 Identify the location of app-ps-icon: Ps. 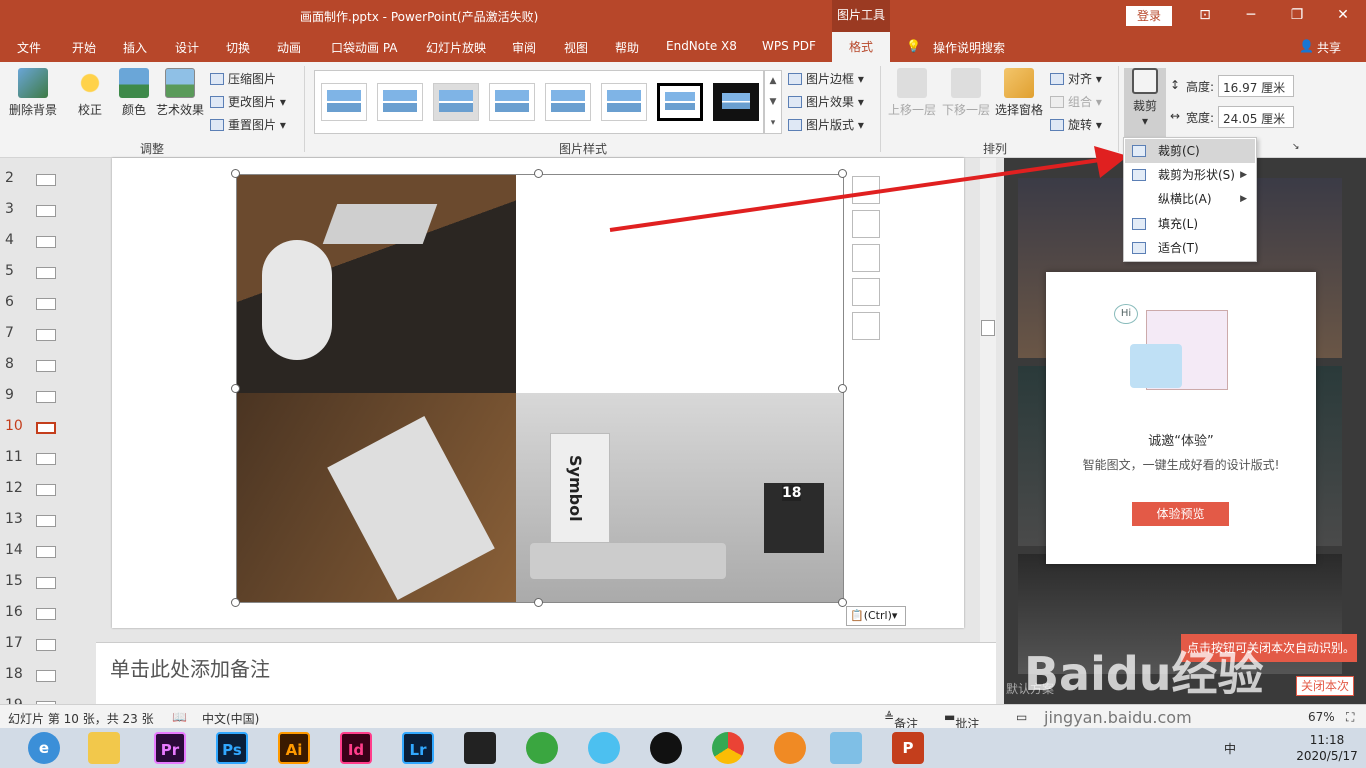
(232, 748).